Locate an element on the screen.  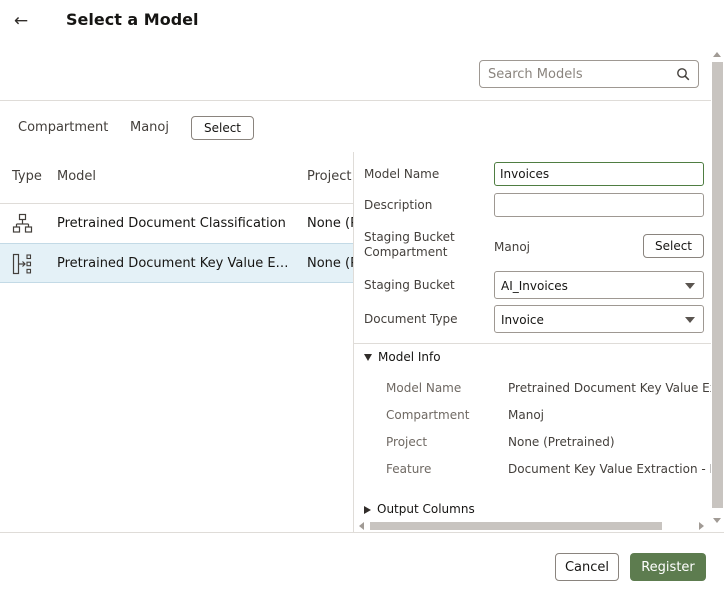
model-name-label: Model Name is located at coordinates (402, 174).